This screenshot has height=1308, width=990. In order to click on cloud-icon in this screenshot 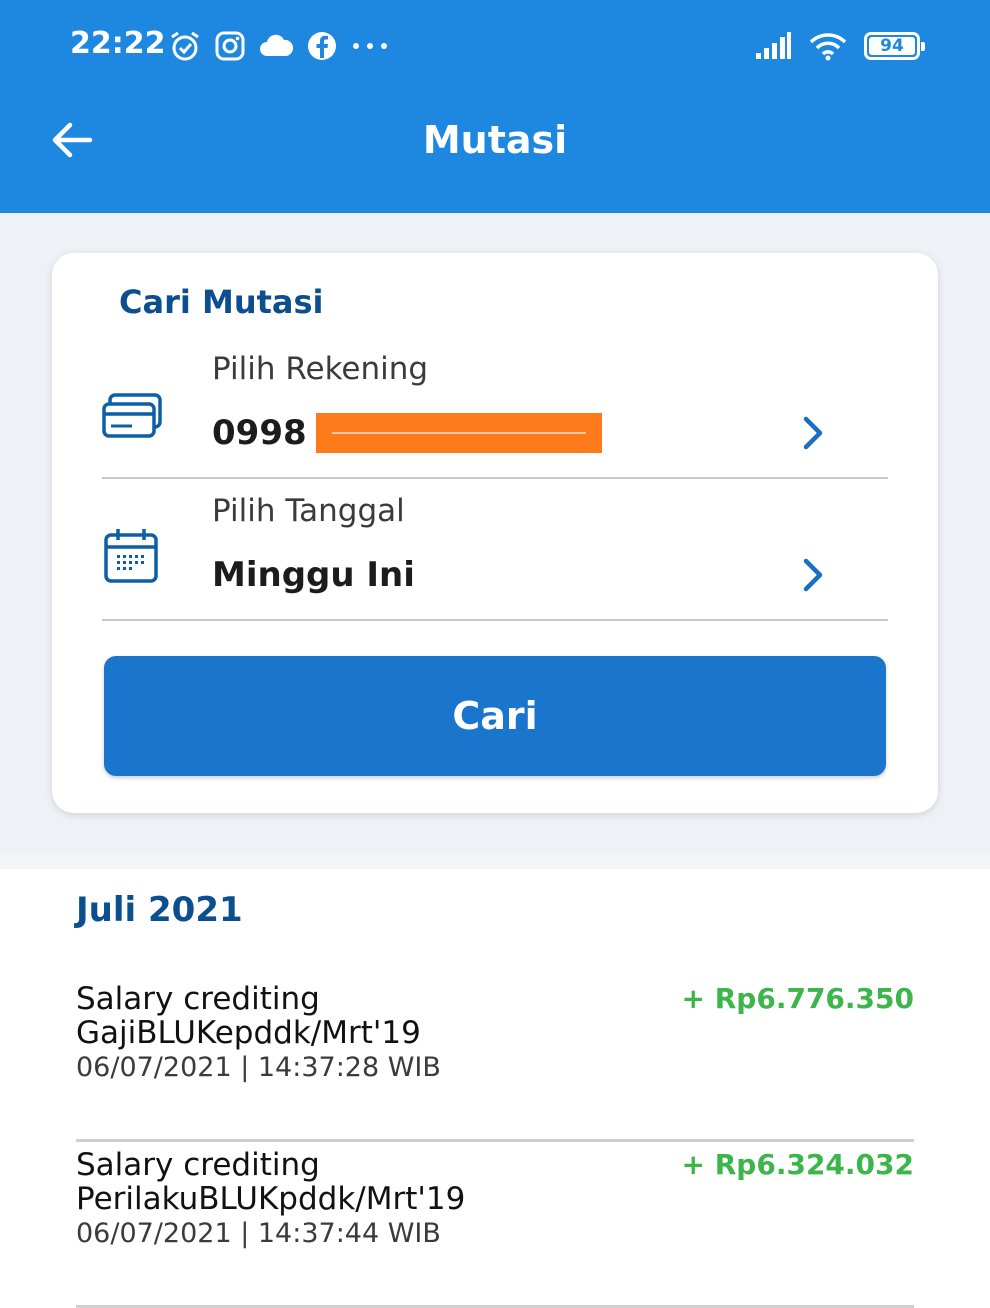, I will do `click(277, 45)`.